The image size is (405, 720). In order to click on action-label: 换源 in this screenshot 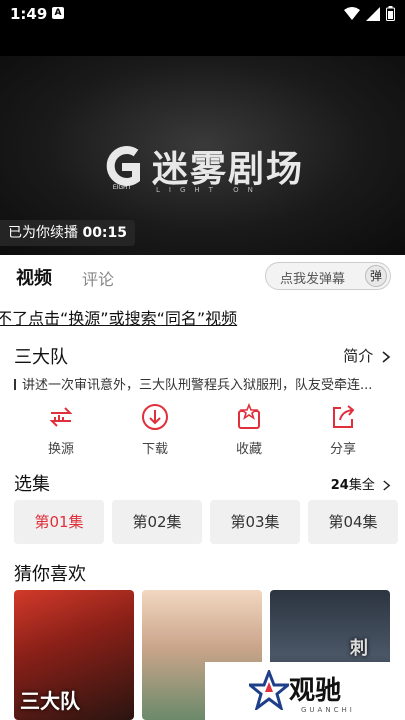, I will do `click(60, 449)`.